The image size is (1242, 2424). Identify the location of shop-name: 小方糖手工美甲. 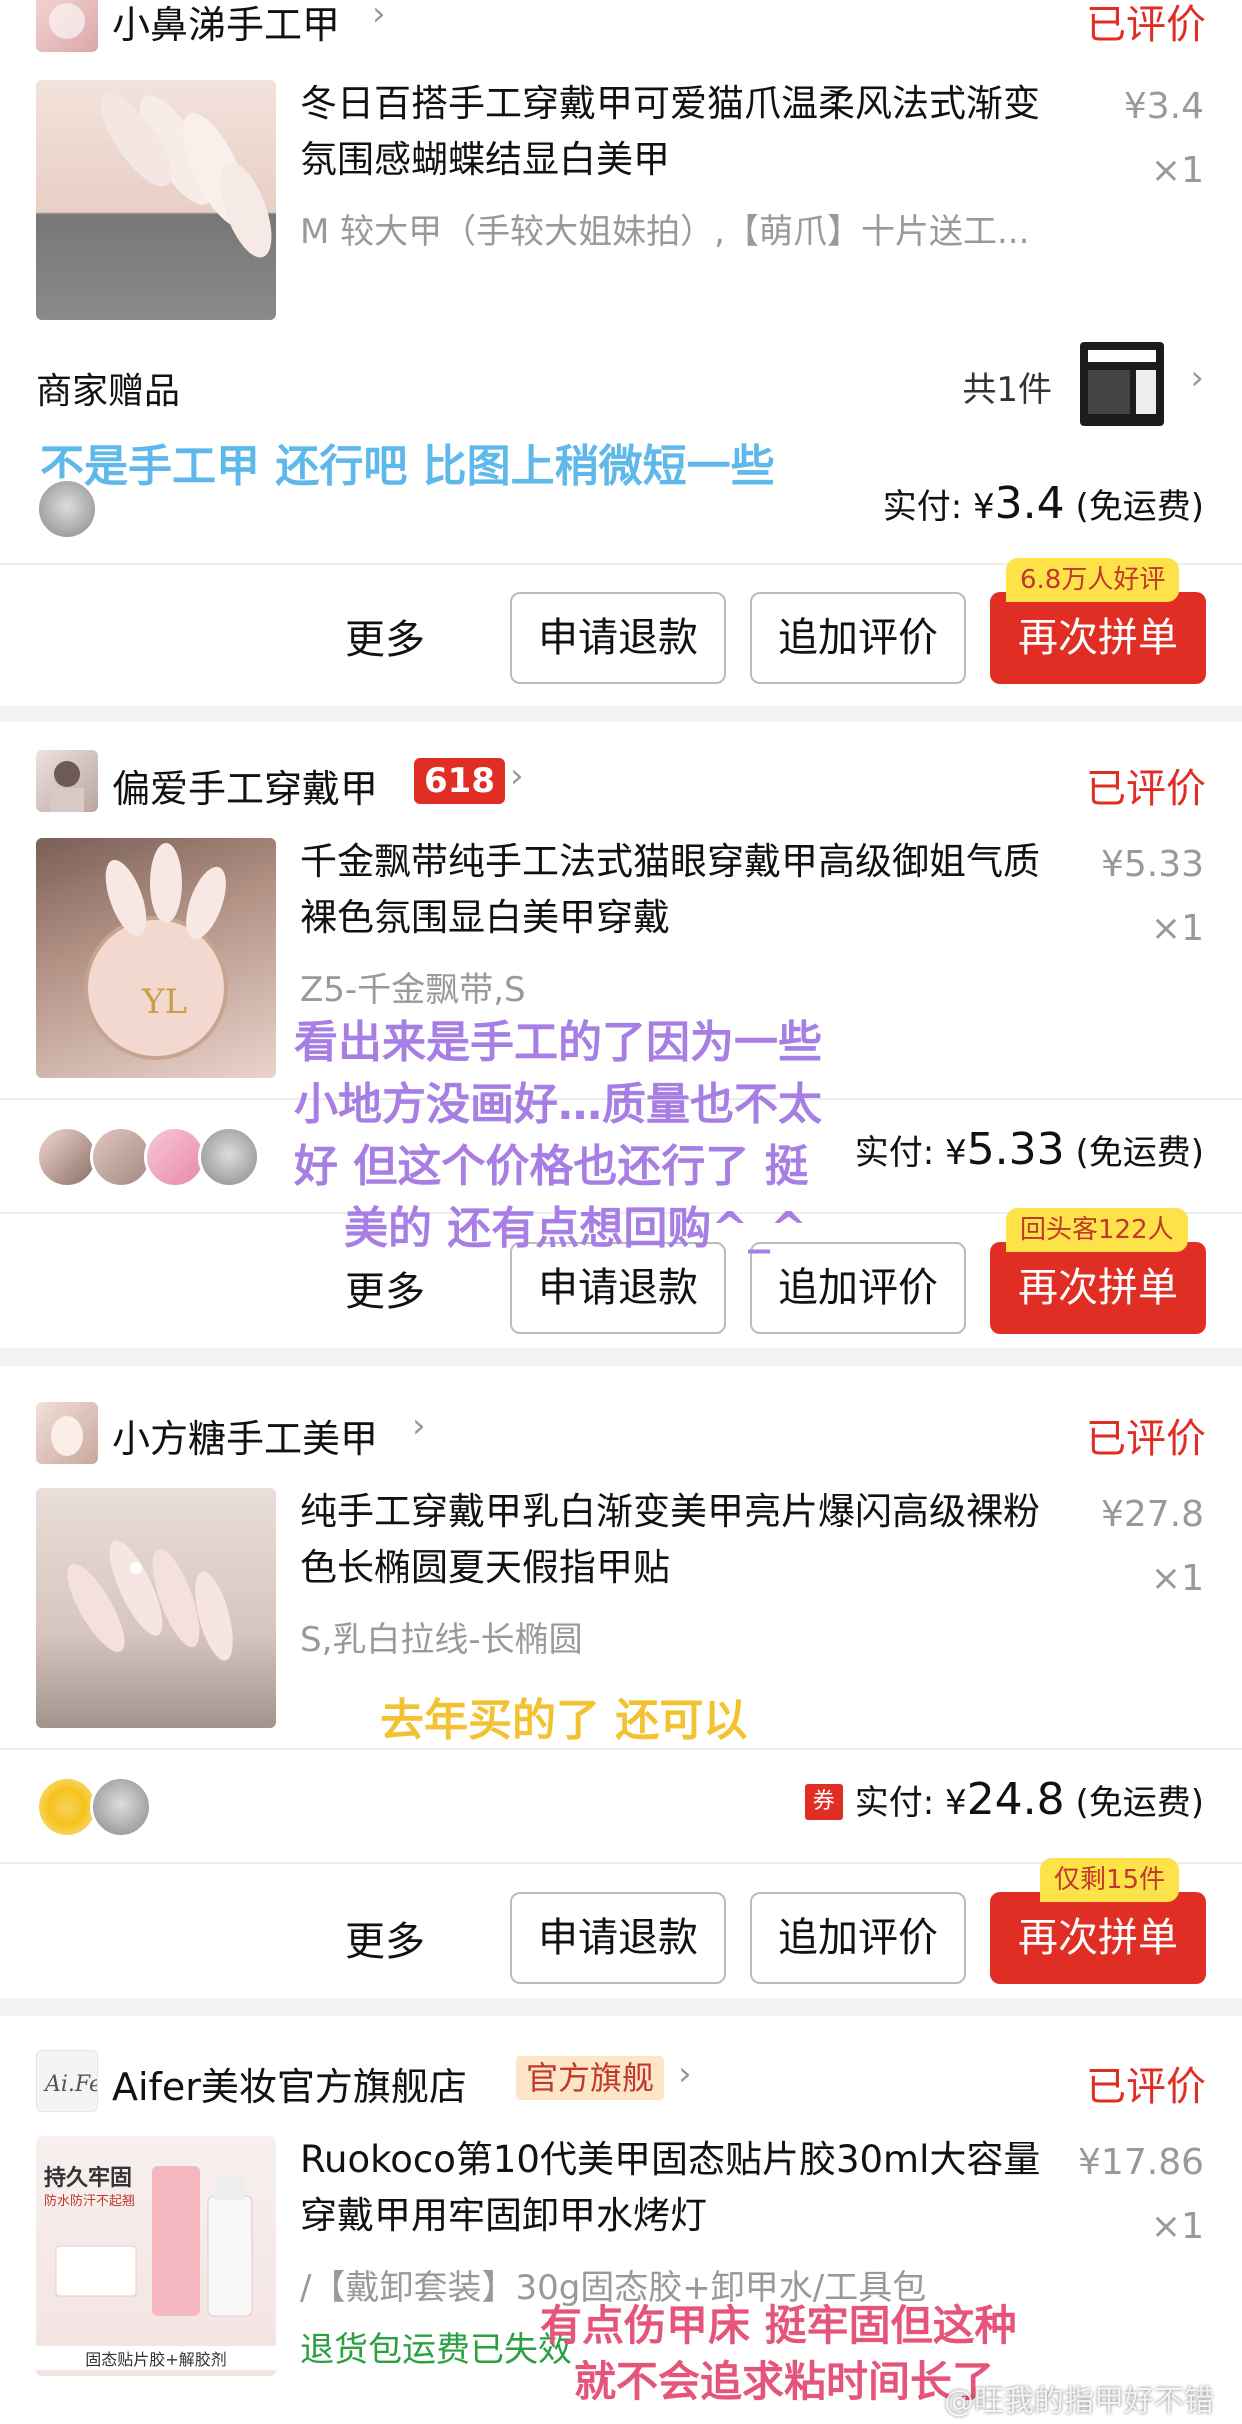
(245, 1435).